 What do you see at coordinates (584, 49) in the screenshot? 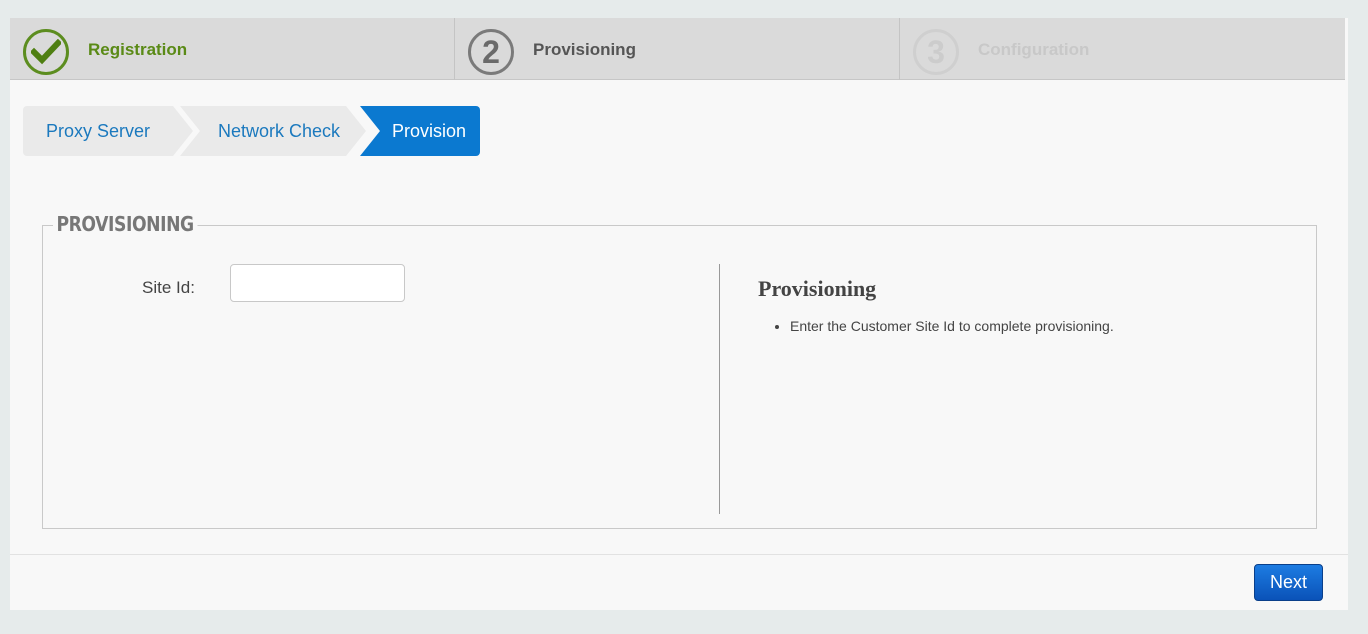
I see `step-label: Provisioning` at bounding box center [584, 49].